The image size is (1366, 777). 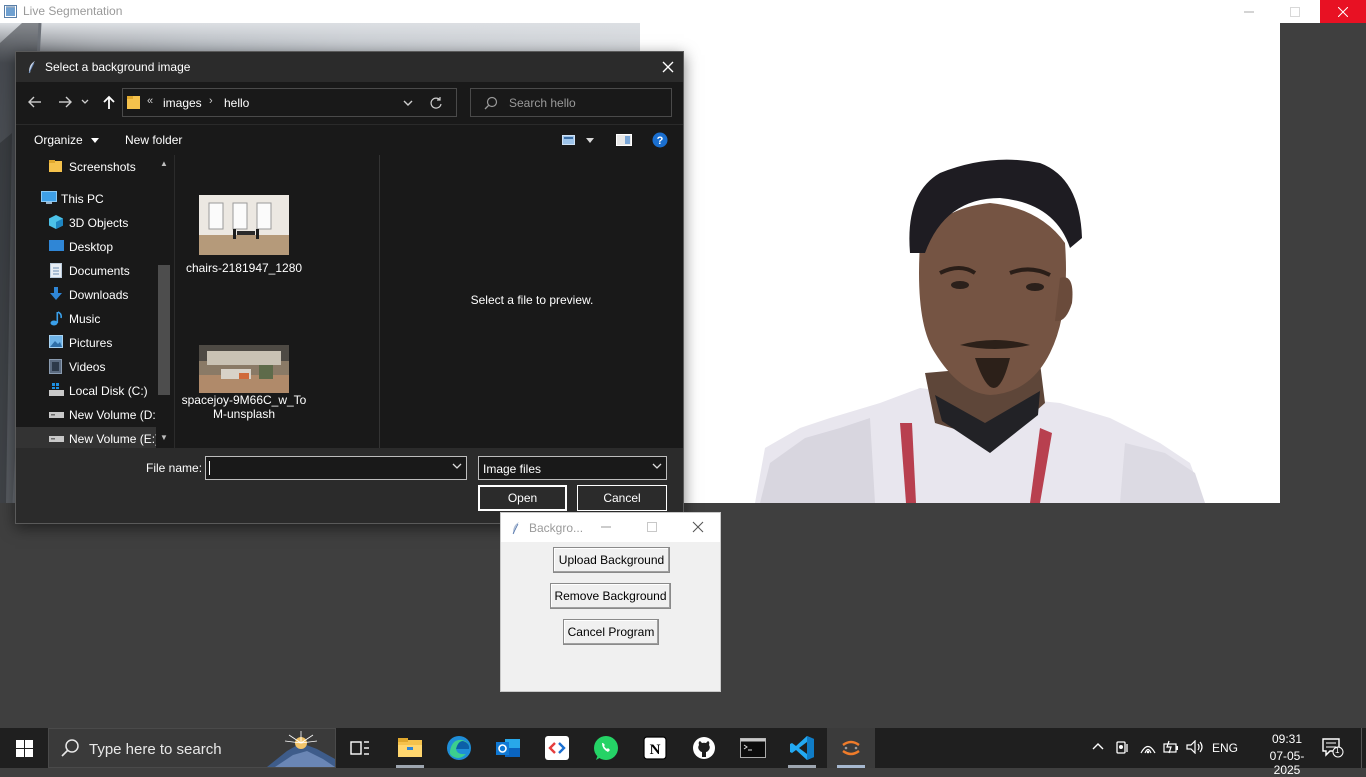 I want to click on action-center-button: 1, so click(x=1333, y=748).